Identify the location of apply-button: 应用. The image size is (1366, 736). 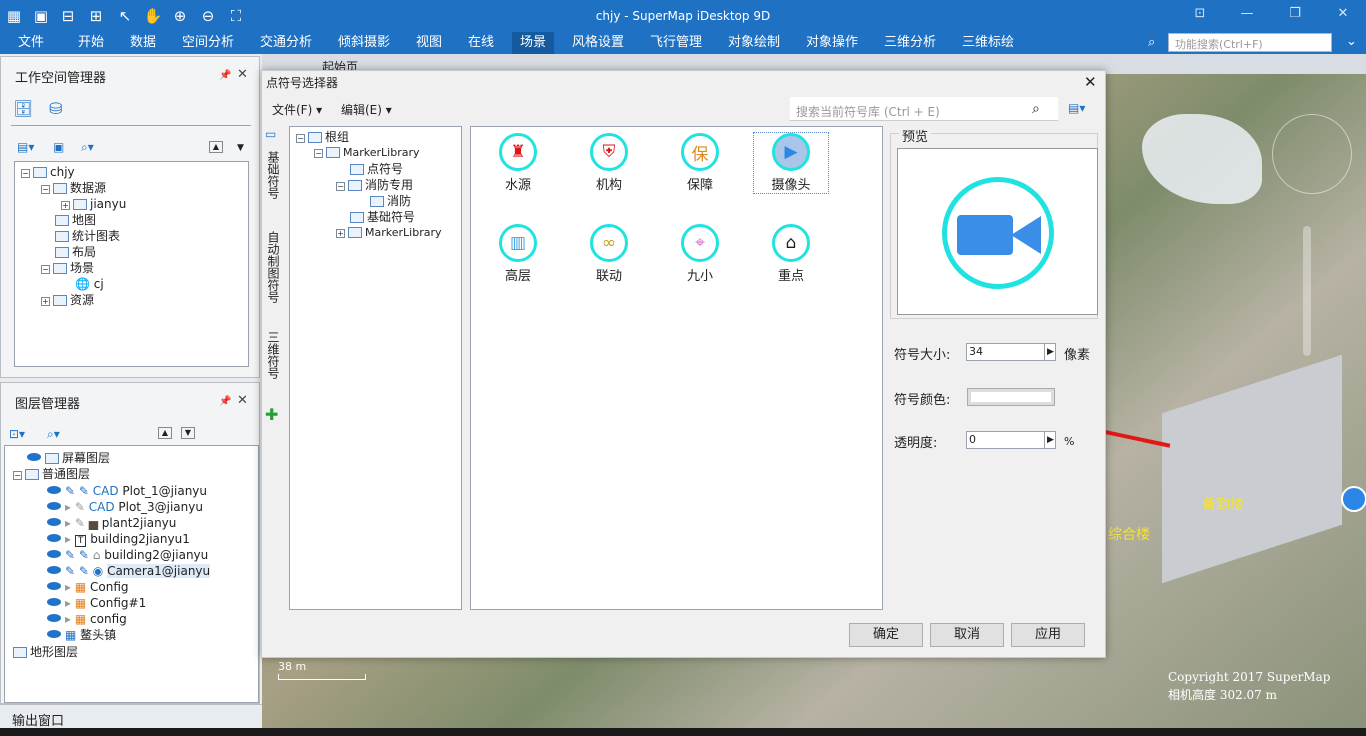
(1048, 635).